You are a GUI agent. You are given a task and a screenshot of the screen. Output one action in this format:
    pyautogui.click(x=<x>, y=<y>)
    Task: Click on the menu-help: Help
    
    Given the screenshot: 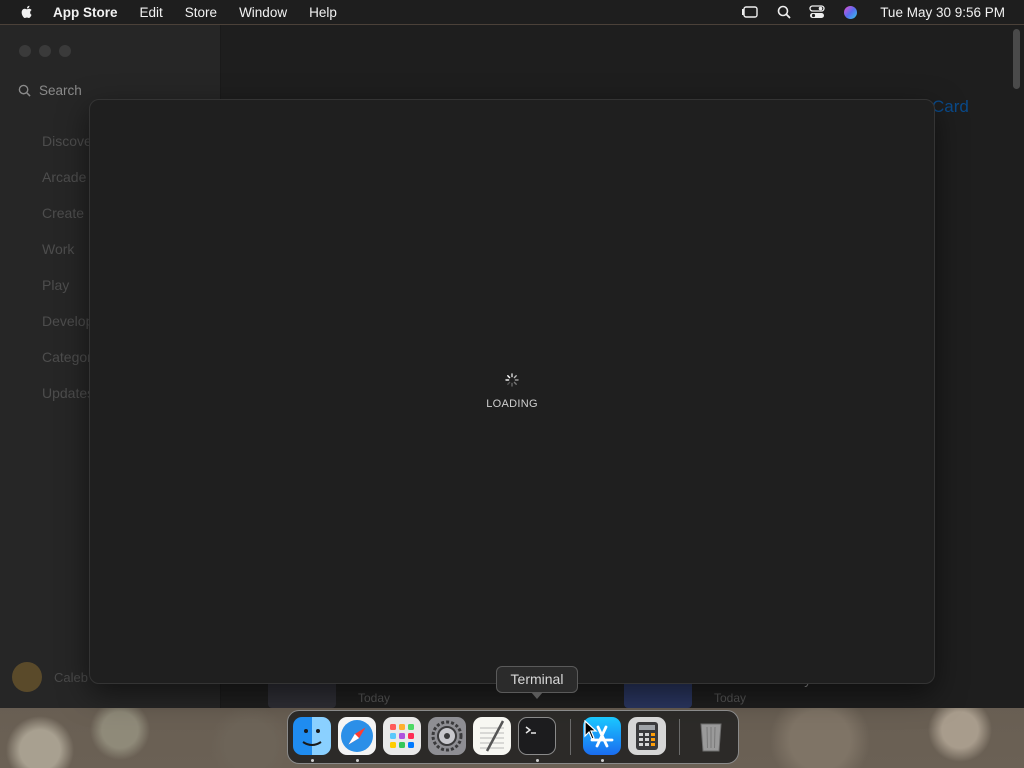 What is the action you would take?
    pyautogui.click(x=323, y=12)
    